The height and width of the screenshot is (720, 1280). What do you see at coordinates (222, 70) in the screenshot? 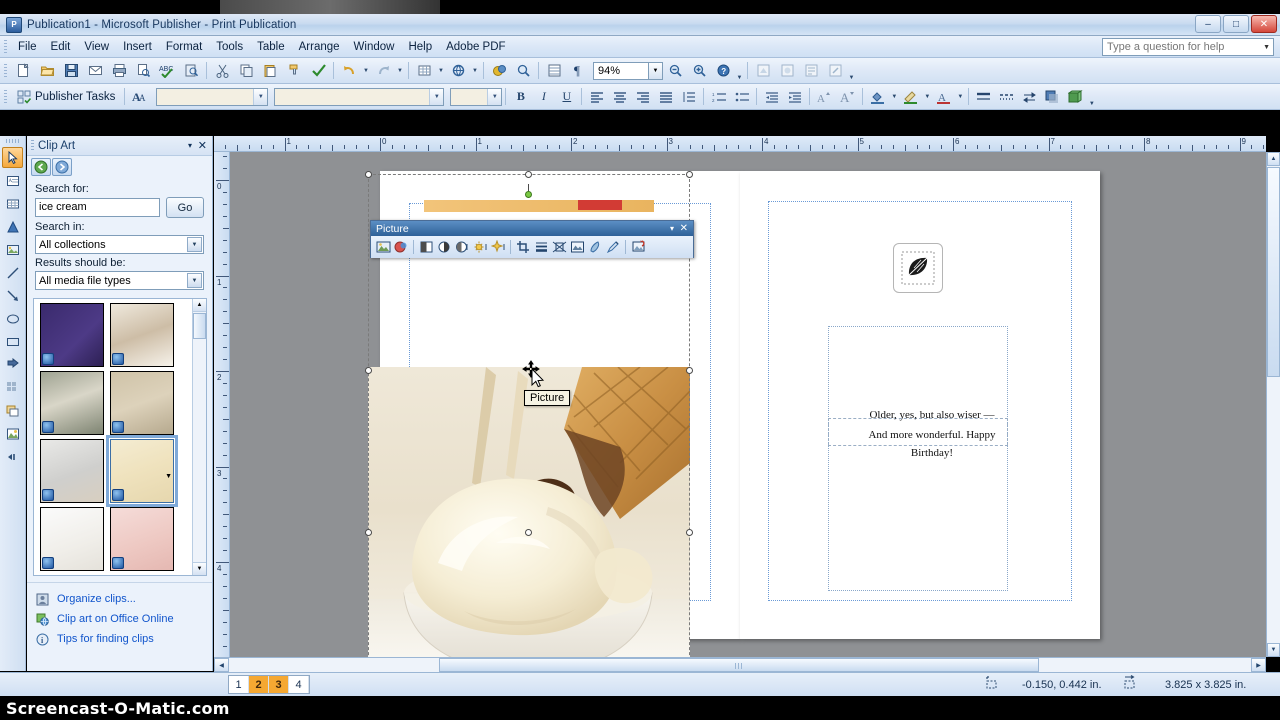
I see `cut-button` at bounding box center [222, 70].